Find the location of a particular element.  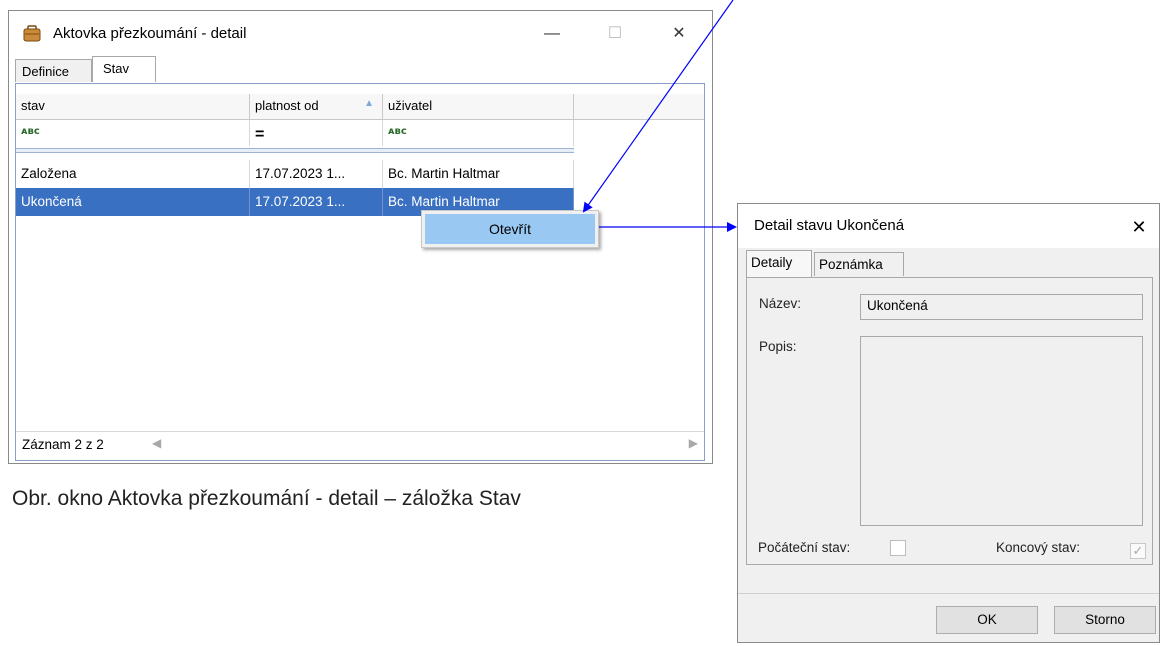

initial-state-label: Počáteční stav: is located at coordinates (804, 547).